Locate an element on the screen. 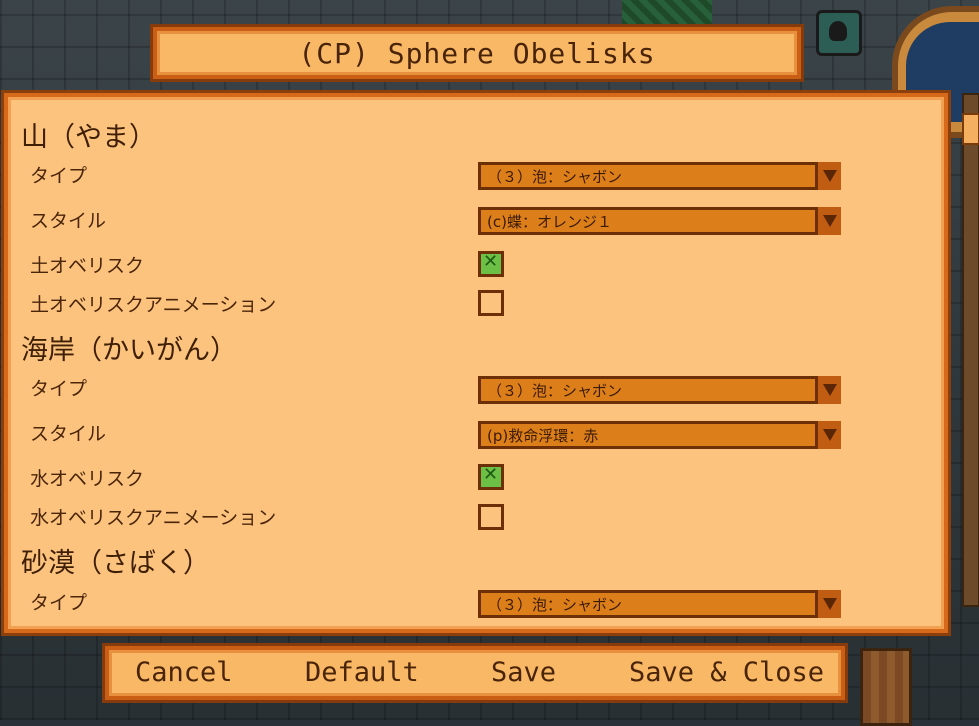  action-button-bar: Cancel Default Save Save & Close is located at coordinates (475, 673).